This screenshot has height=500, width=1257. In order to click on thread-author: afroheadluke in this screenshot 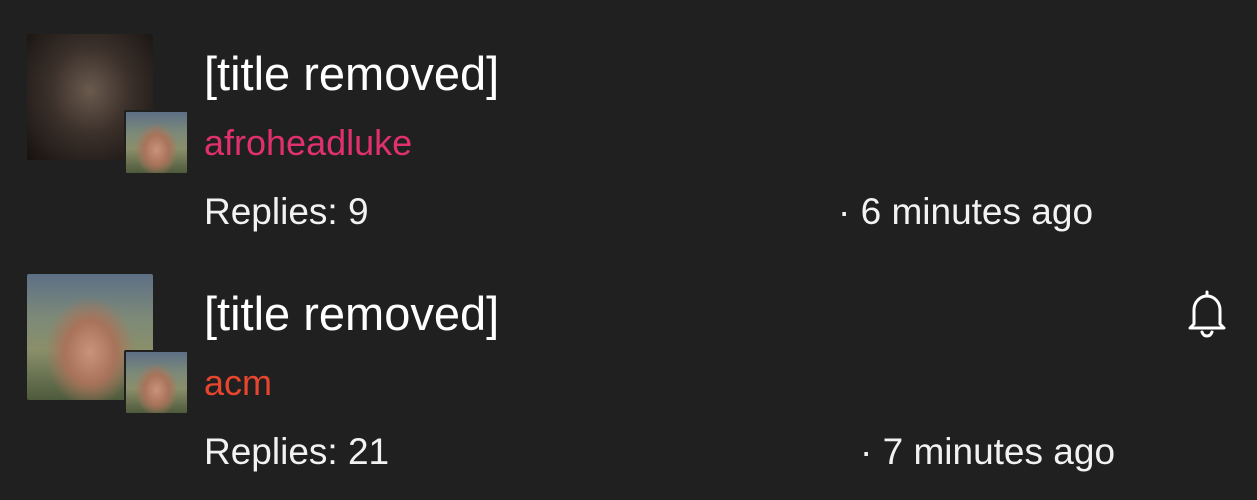, I will do `click(308, 143)`.